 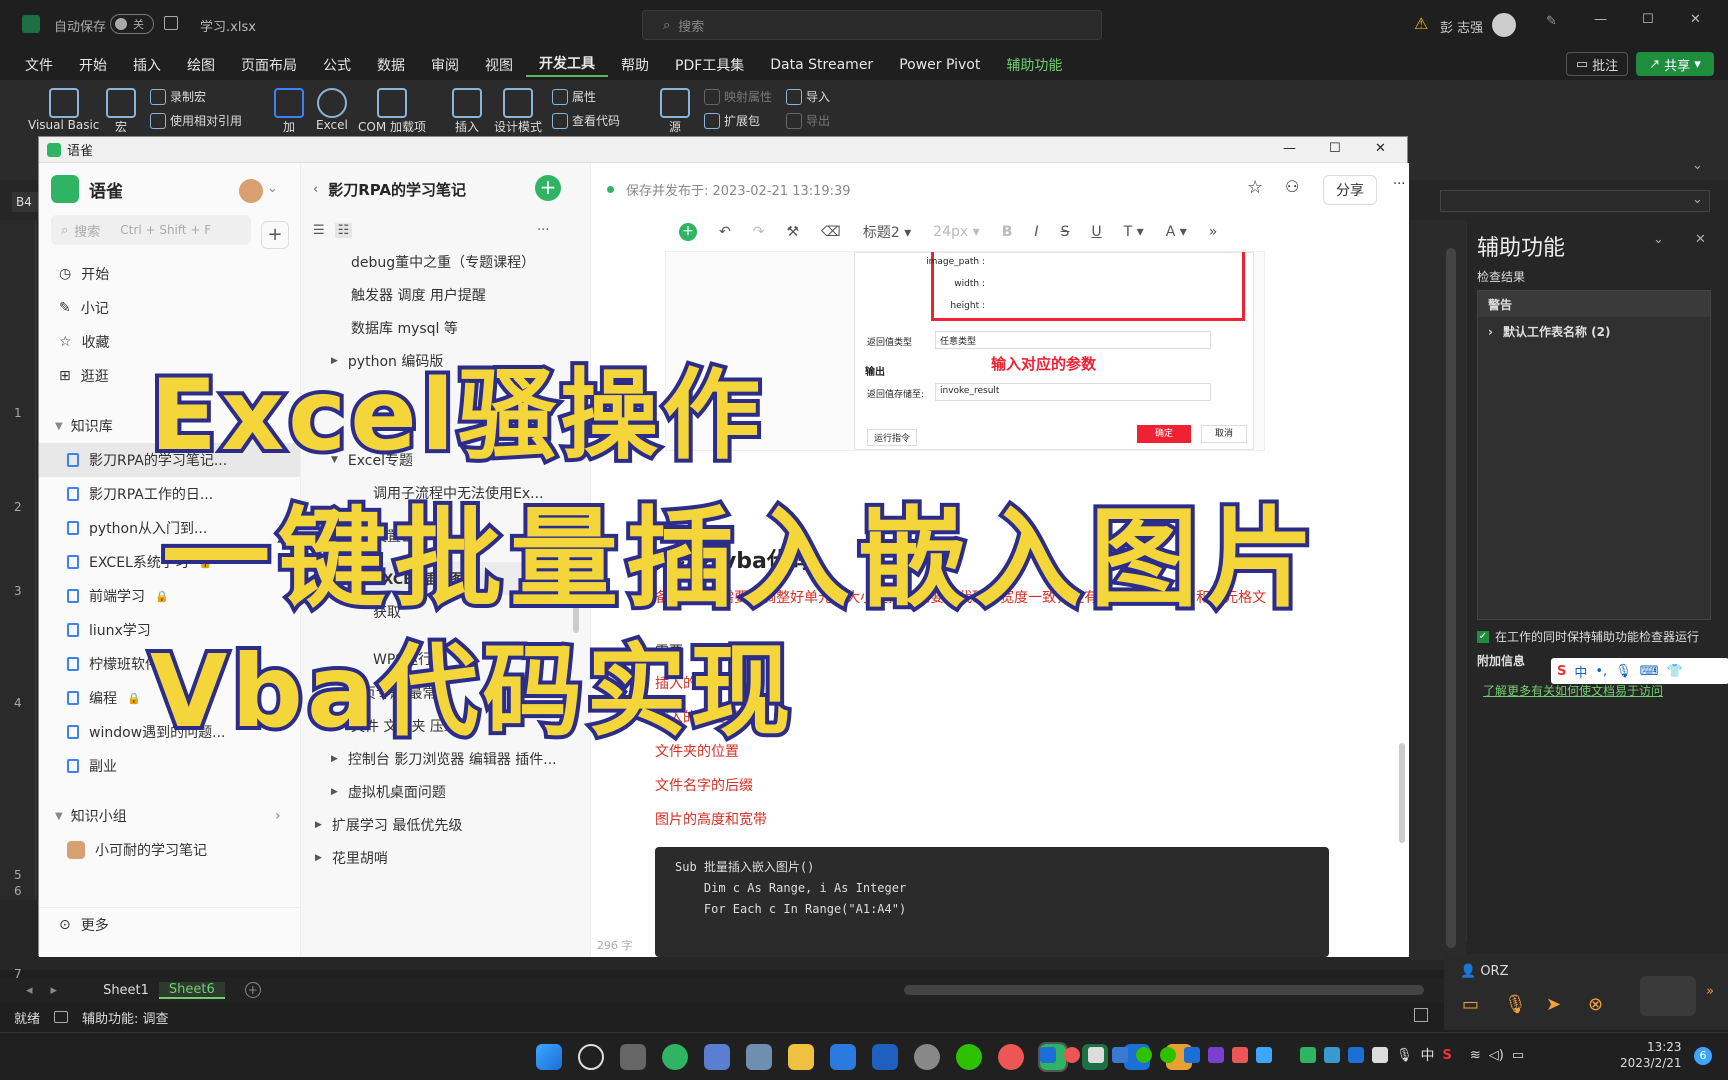 What do you see at coordinates (337, 65) in the screenshot?
I see `tab-formulas: 公式` at bounding box center [337, 65].